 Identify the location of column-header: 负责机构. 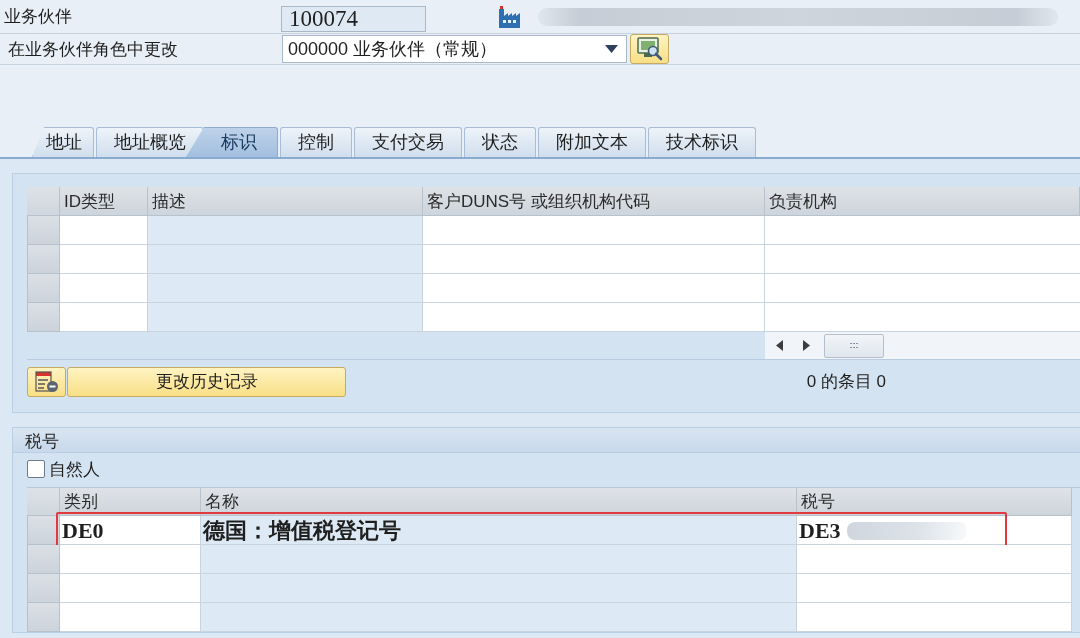
(922, 201).